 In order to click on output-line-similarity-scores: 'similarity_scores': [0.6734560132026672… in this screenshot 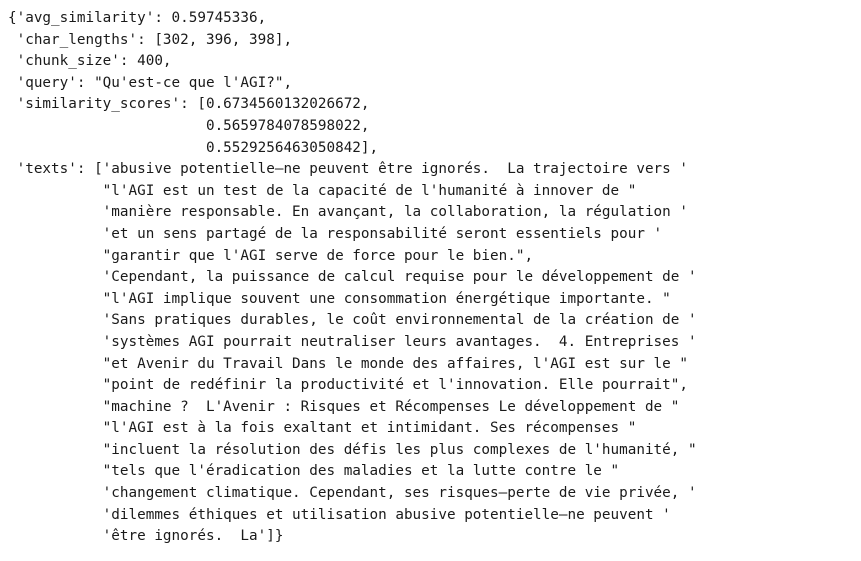, I will do `click(189, 104)`.